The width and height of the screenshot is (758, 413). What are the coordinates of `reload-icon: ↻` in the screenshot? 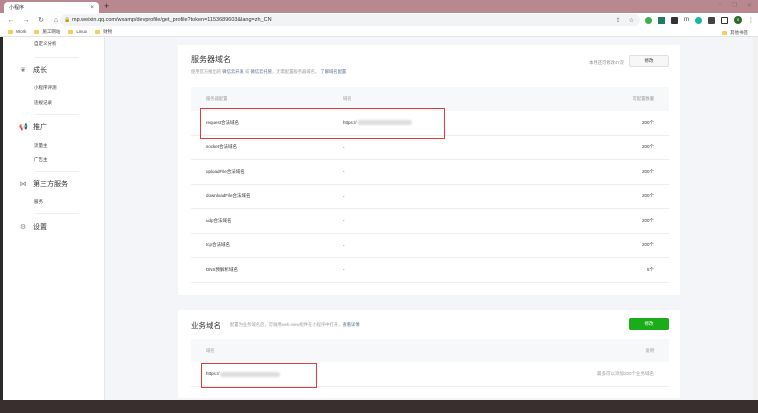 It's located at (41, 20).